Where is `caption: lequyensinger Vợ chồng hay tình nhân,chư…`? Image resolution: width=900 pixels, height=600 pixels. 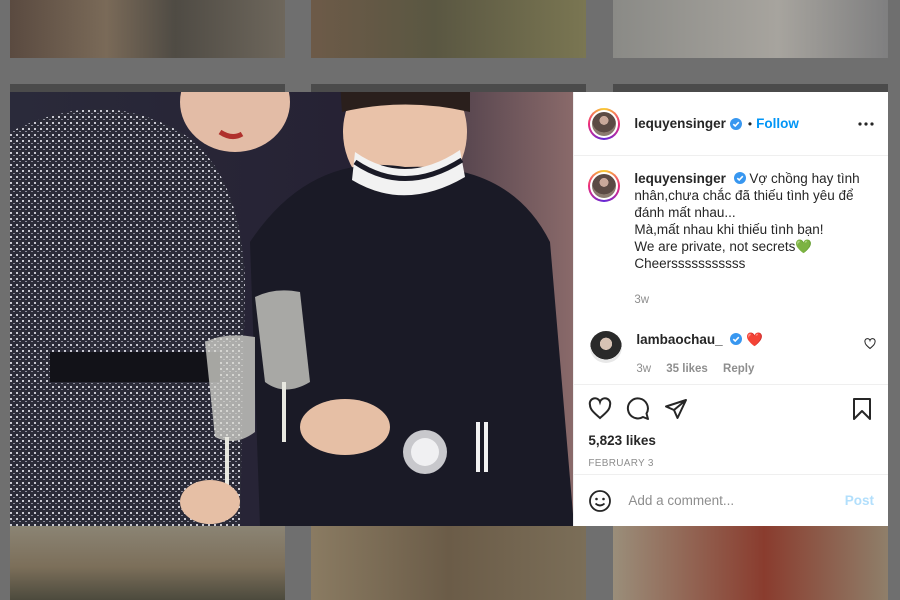
caption: lequyensinger Vợ chồng hay tình nhân,chư… is located at coordinates (731, 232).